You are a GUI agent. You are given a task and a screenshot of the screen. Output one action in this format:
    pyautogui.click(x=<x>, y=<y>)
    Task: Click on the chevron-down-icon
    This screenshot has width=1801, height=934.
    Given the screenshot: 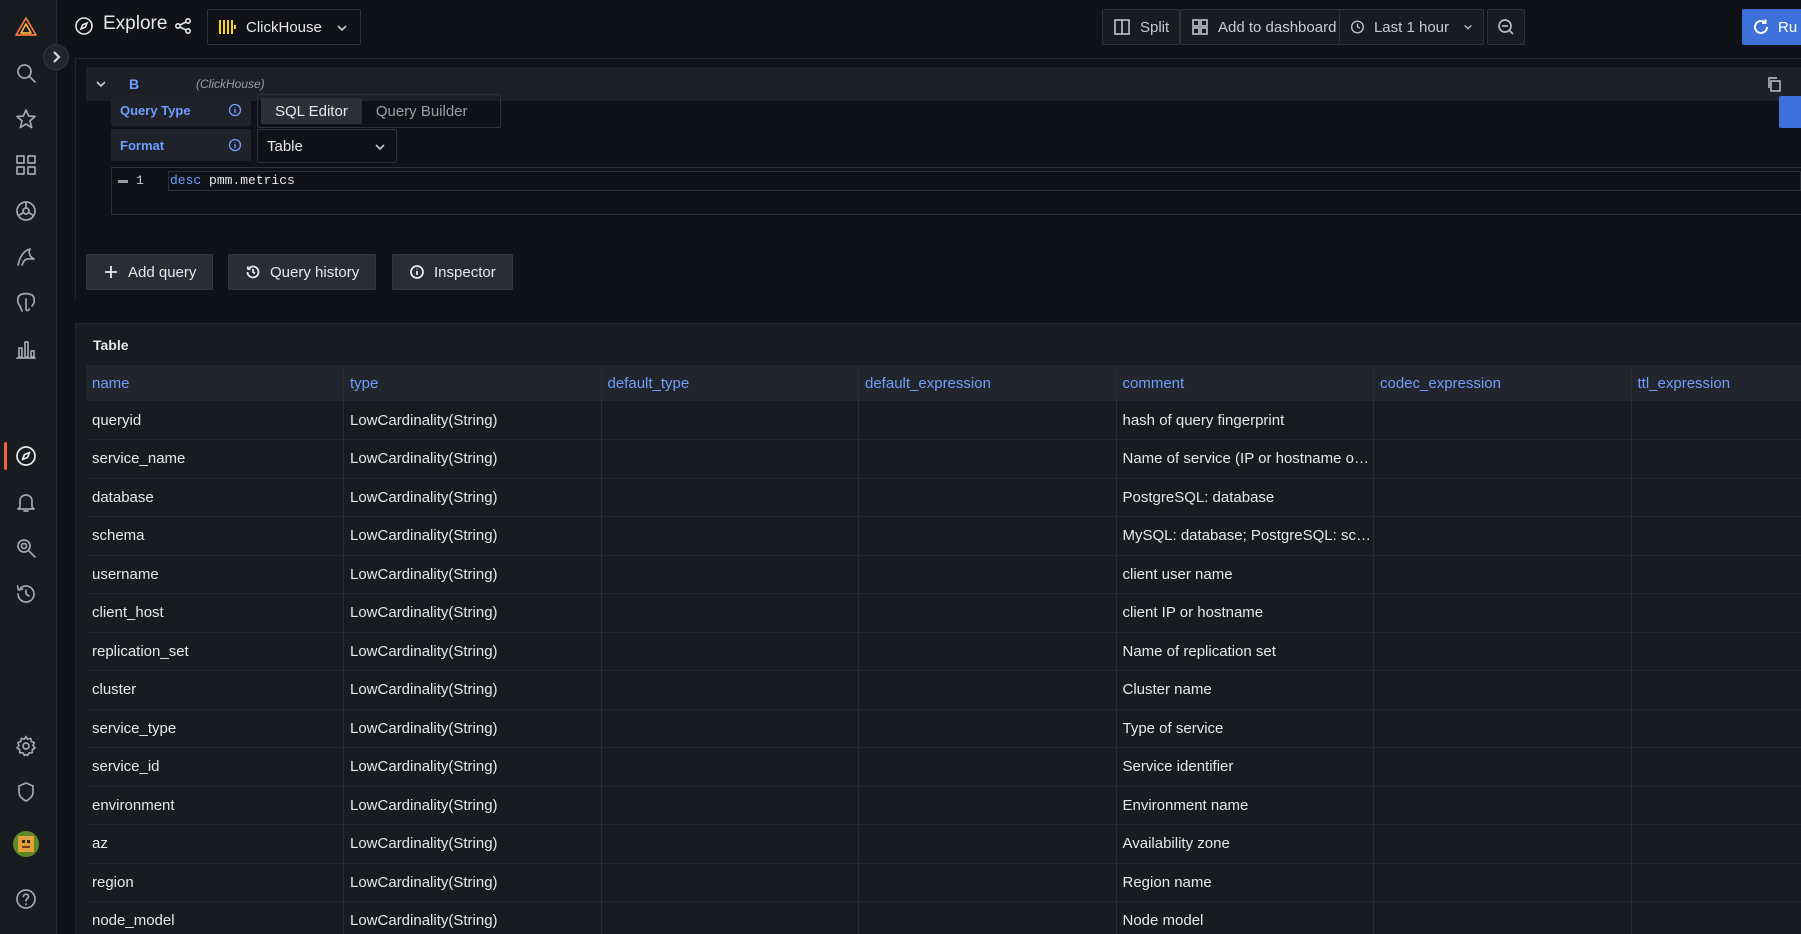 What is the action you would take?
    pyautogui.click(x=342, y=28)
    